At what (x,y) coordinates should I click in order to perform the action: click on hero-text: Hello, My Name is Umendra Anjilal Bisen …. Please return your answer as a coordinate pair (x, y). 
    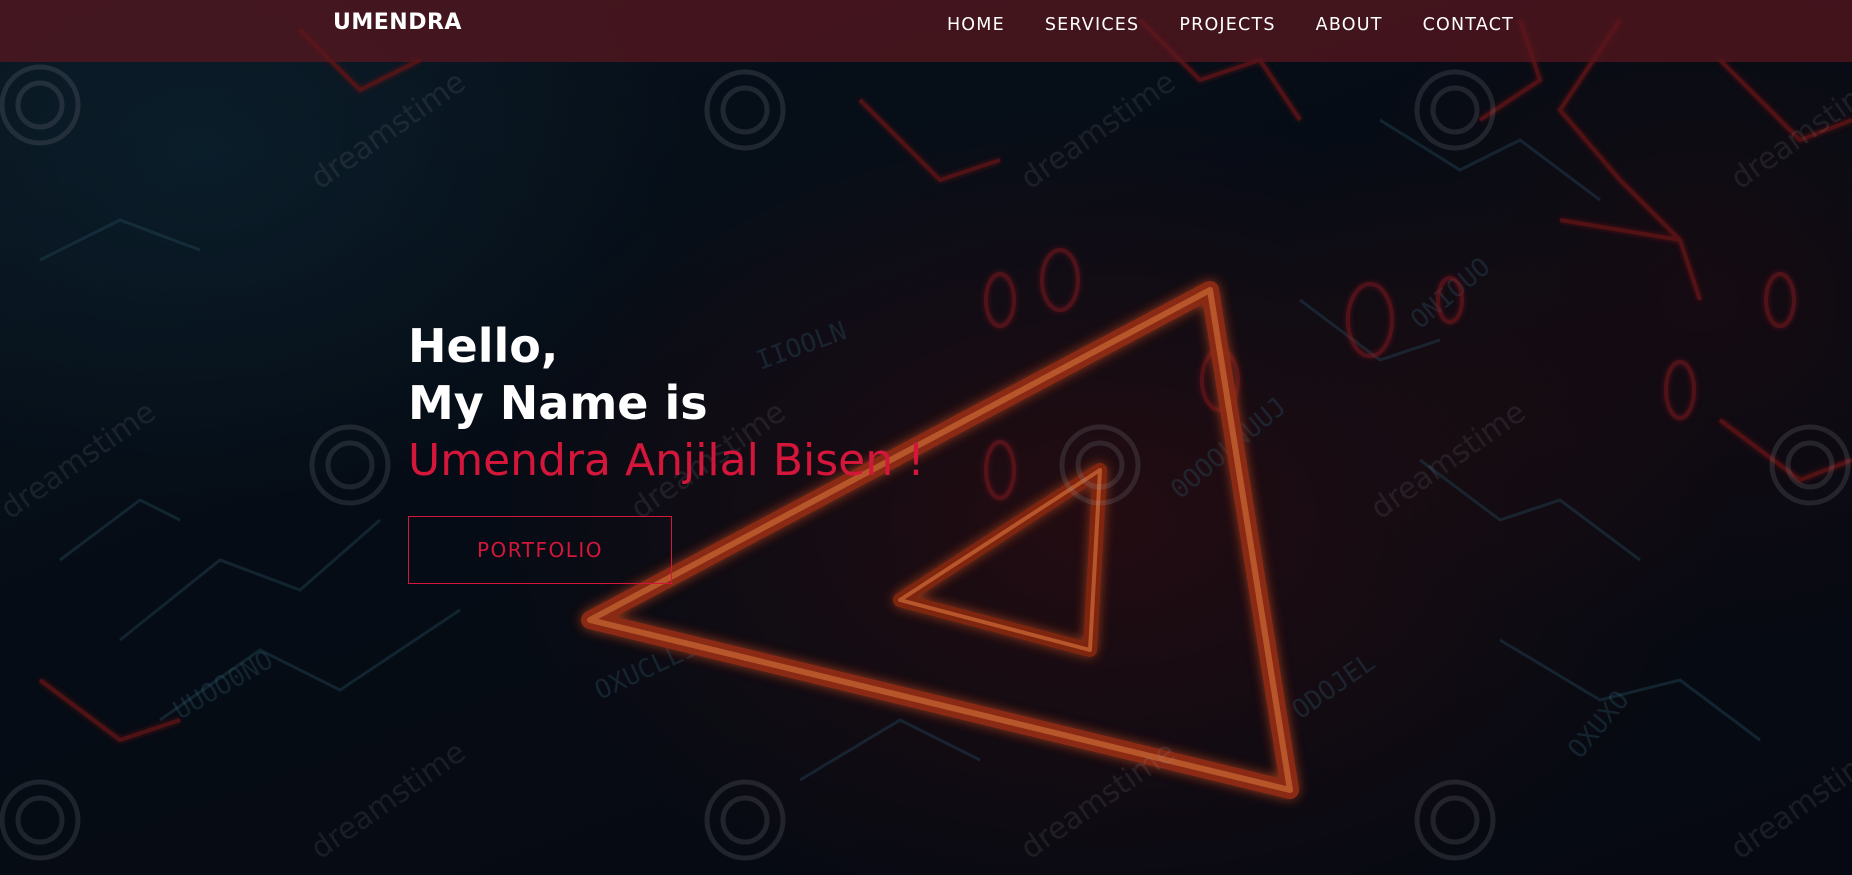
    Looking at the image, I should click on (666, 403).